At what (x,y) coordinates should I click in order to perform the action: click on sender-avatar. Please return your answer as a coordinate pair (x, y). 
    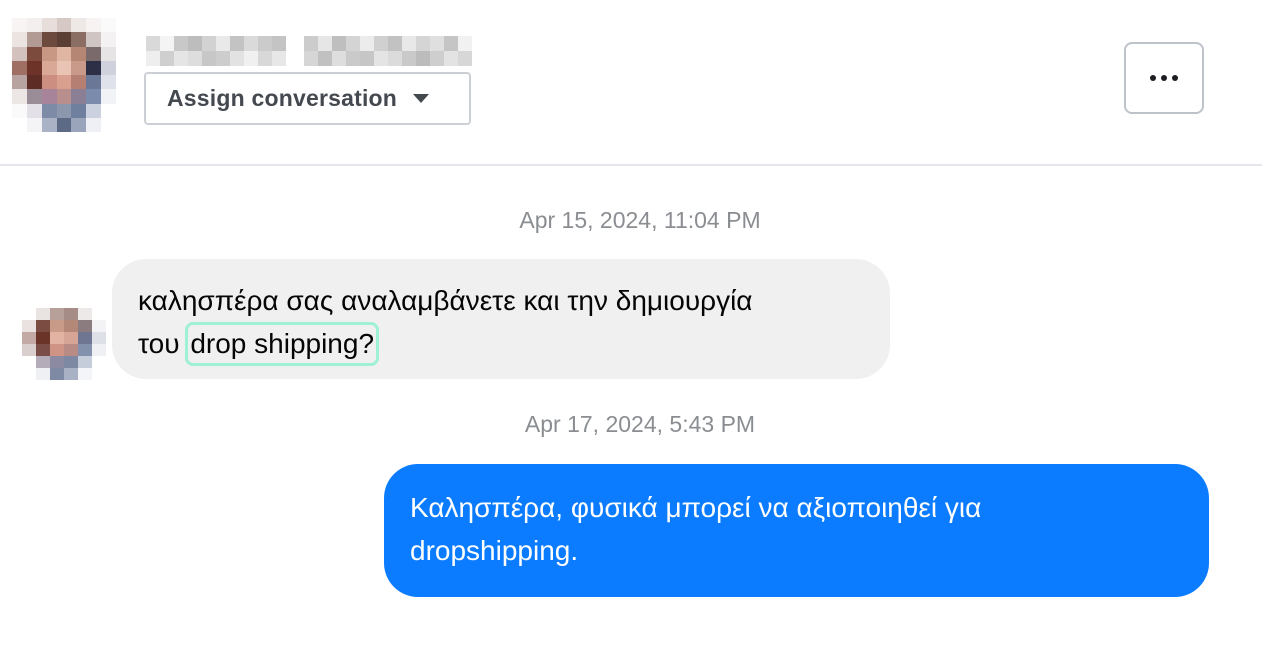
    Looking at the image, I should click on (64, 344).